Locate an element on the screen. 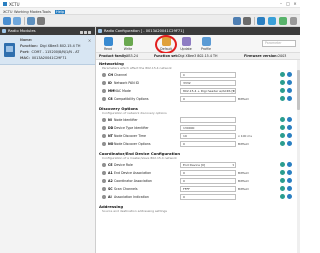  setting-name: End Device Association is located at coordinates (133, 172).